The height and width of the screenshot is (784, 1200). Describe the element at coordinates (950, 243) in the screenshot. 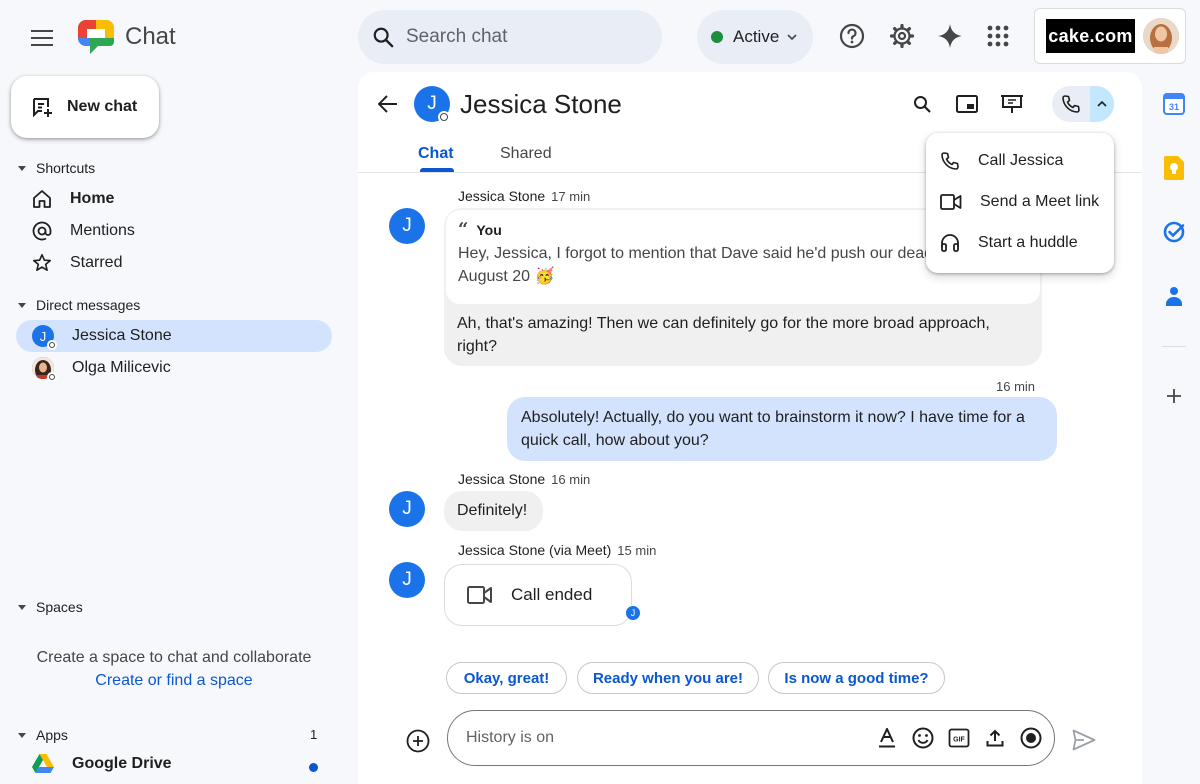

I see `headphones-icon` at that location.